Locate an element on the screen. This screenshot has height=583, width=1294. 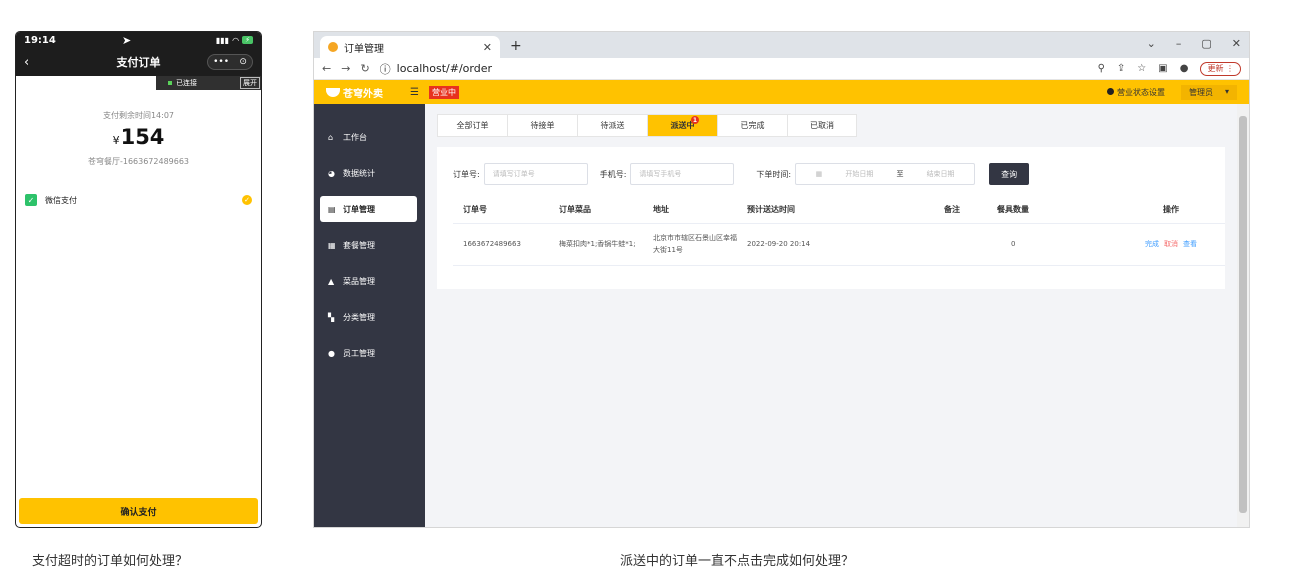
sidebar-item: ▚ 分类管理 is located at coordinates (368, 317).